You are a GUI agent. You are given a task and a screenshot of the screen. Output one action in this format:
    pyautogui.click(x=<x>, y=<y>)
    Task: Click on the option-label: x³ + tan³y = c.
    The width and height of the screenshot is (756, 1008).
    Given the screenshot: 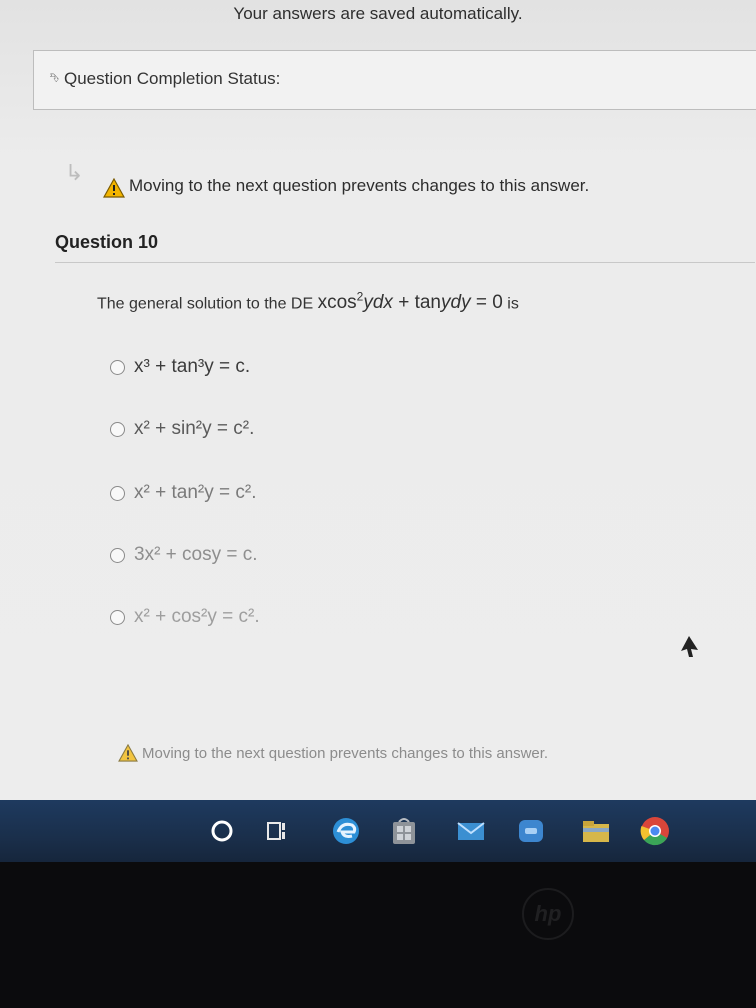 What is the action you would take?
    pyautogui.click(x=192, y=367)
    